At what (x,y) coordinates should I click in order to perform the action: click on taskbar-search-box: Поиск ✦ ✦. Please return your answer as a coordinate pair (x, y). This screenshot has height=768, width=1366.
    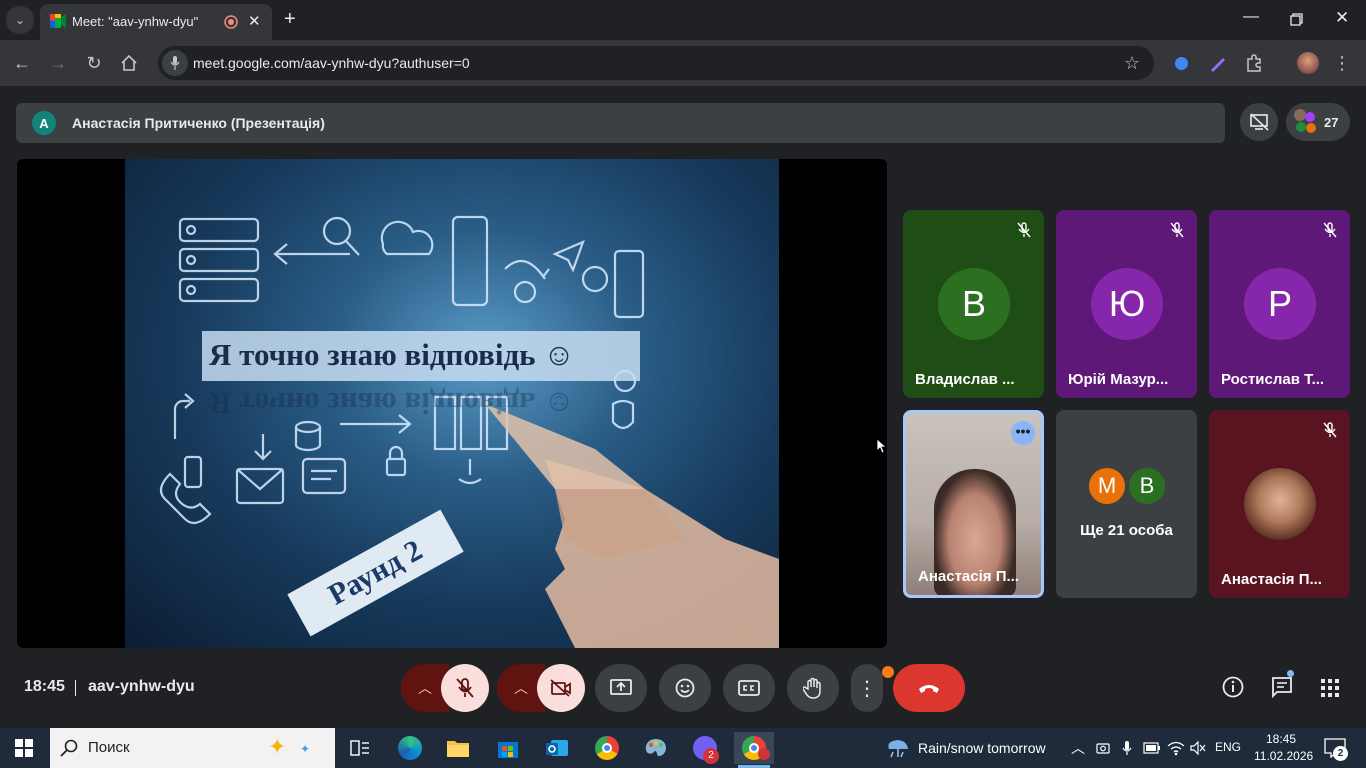
    Looking at the image, I should click on (192, 748).